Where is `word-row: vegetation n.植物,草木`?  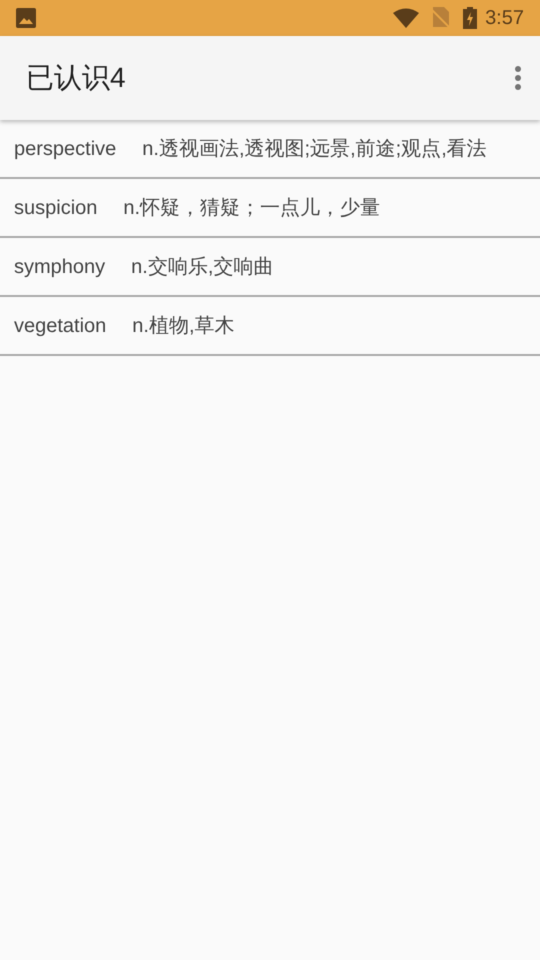 word-row: vegetation n.植物,草木 is located at coordinates (270, 326).